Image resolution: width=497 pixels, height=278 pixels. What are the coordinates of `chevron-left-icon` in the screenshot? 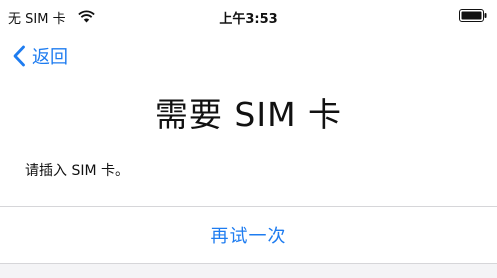 It's located at (19, 56).